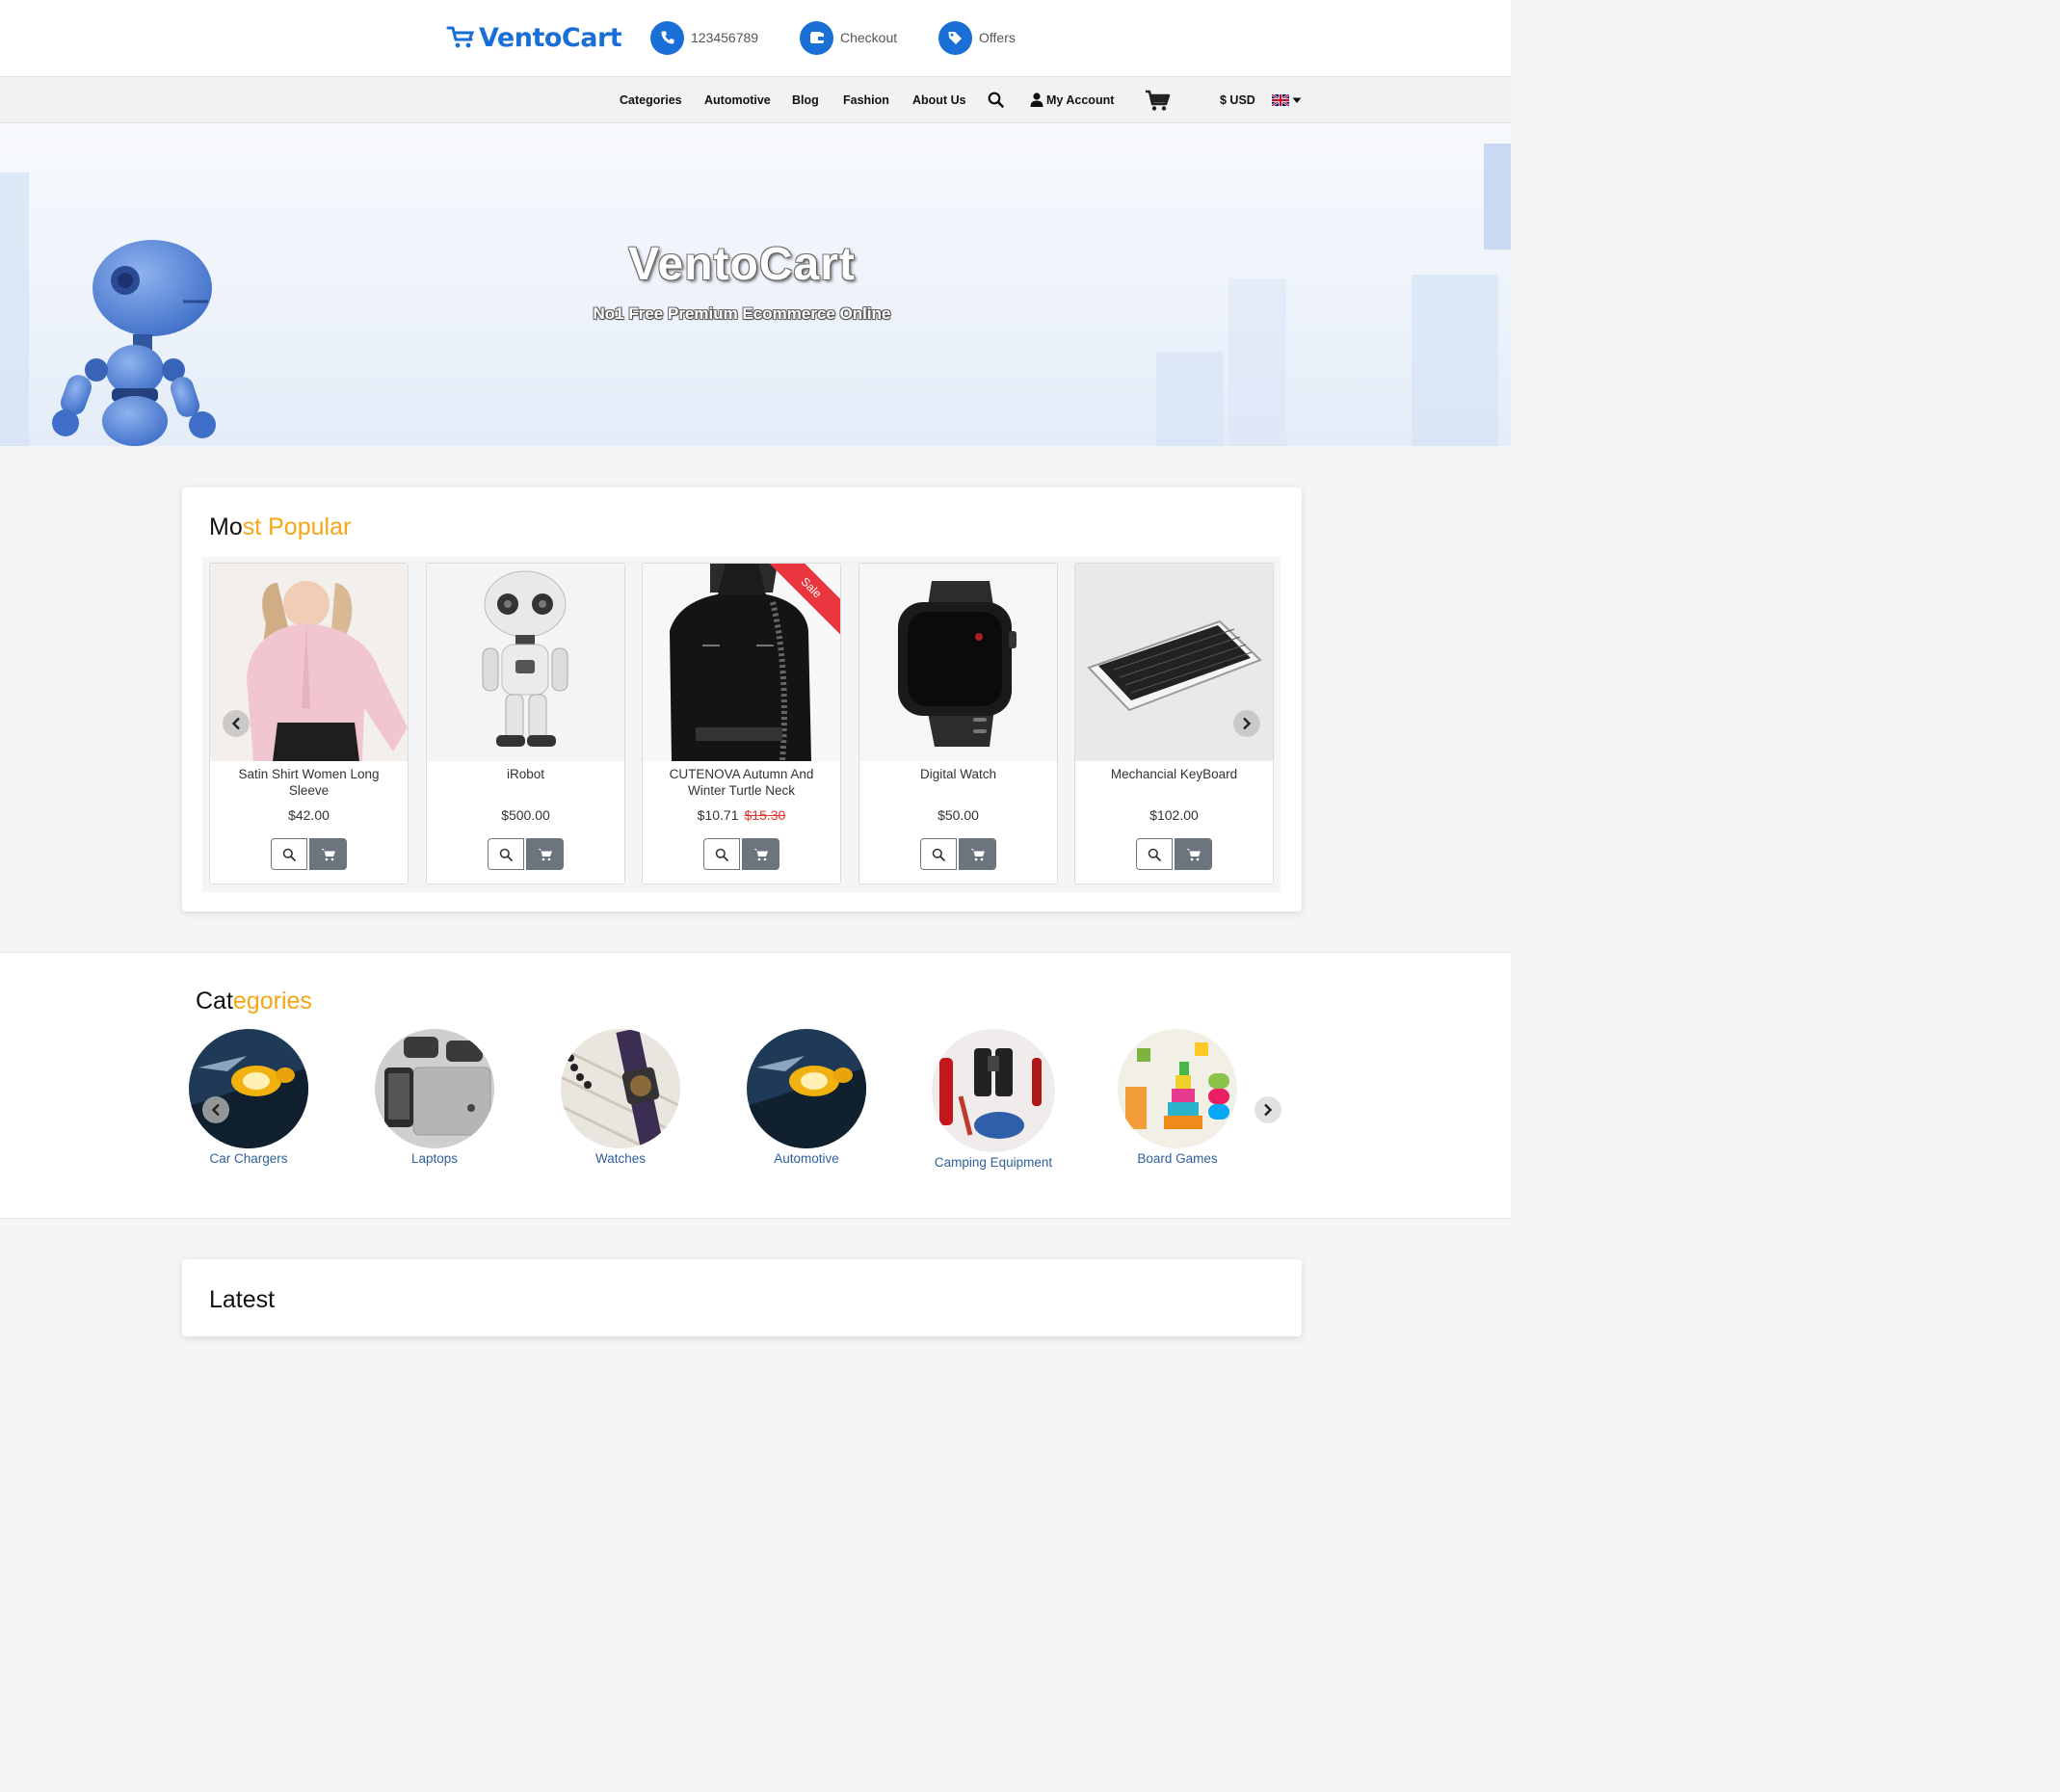  Describe the element at coordinates (550, 37) in the screenshot. I see `brand-name: VentoCart` at that location.